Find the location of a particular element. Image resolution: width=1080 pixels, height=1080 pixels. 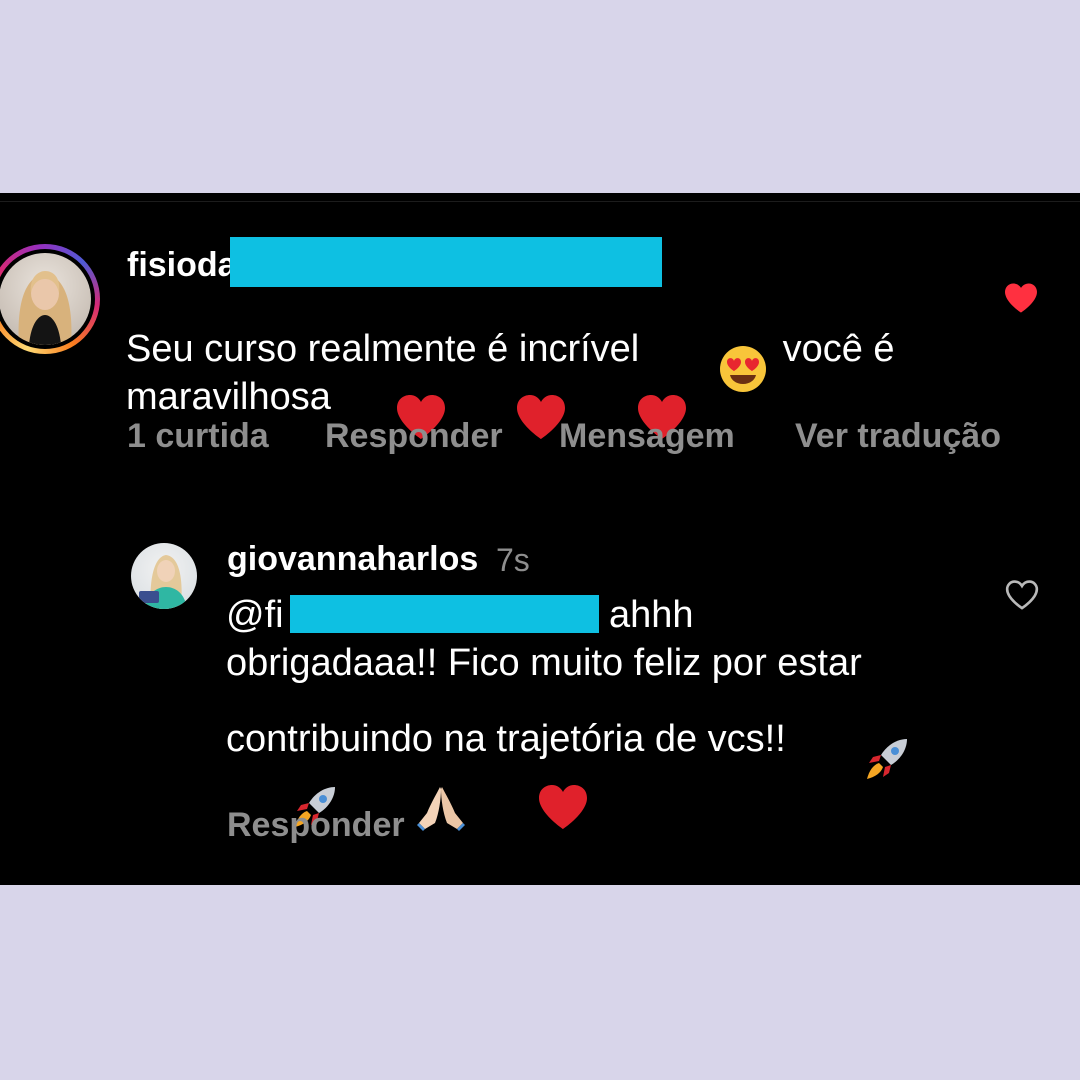

reply-avatar is located at coordinates (164, 576).